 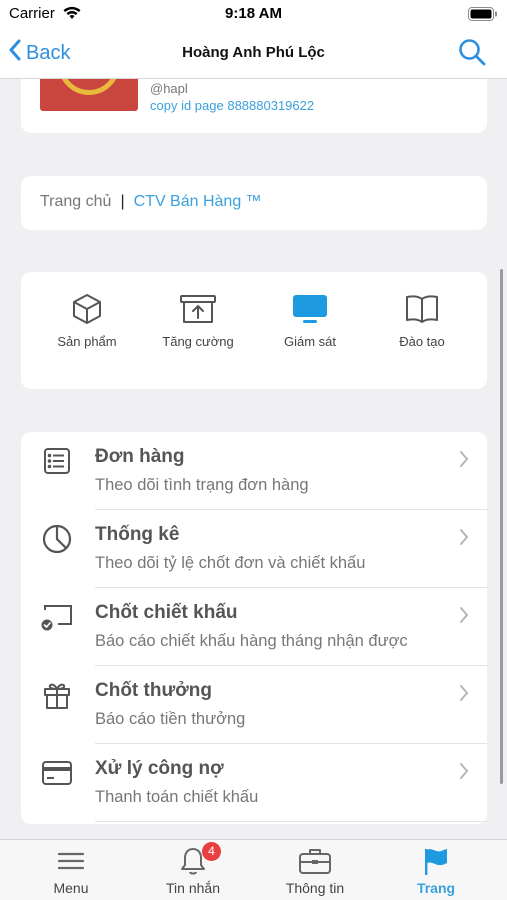 What do you see at coordinates (198, 309) in the screenshot?
I see `upload-box-icon` at bounding box center [198, 309].